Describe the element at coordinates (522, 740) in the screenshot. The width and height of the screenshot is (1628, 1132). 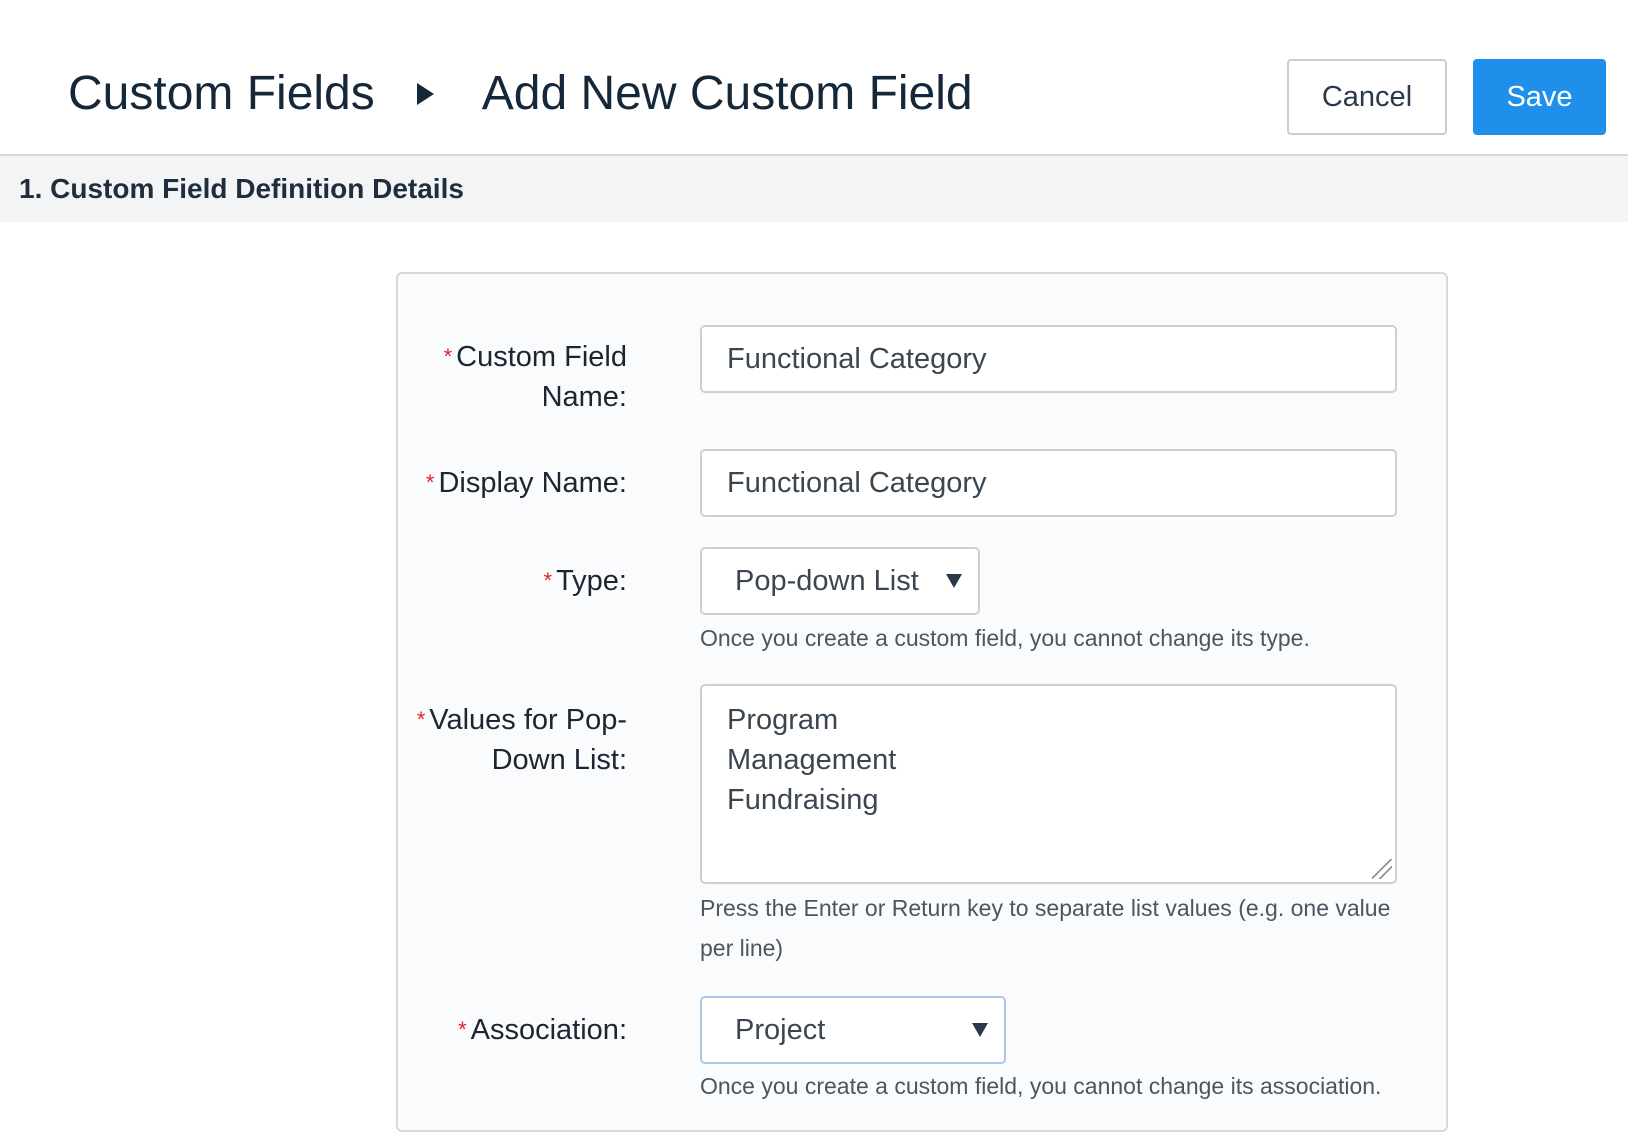
I see `values-label: * Values for Pop- Down List:` at that location.